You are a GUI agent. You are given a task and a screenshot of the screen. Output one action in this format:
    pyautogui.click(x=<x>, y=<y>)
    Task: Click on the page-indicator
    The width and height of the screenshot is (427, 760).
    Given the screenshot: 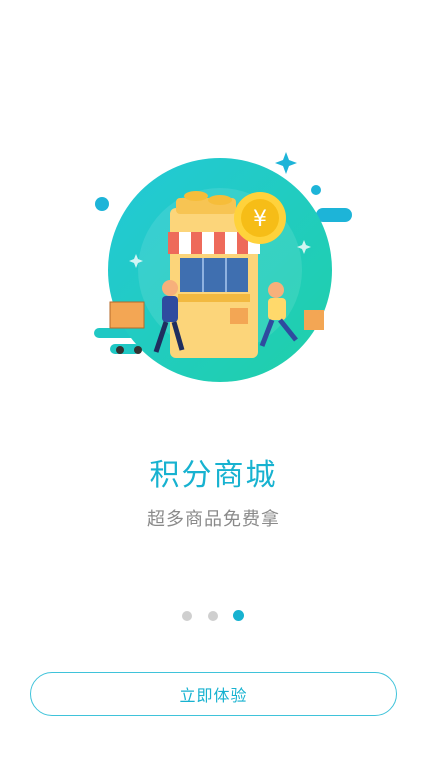 What is the action you would take?
    pyautogui.click(x=213, y=616)
    